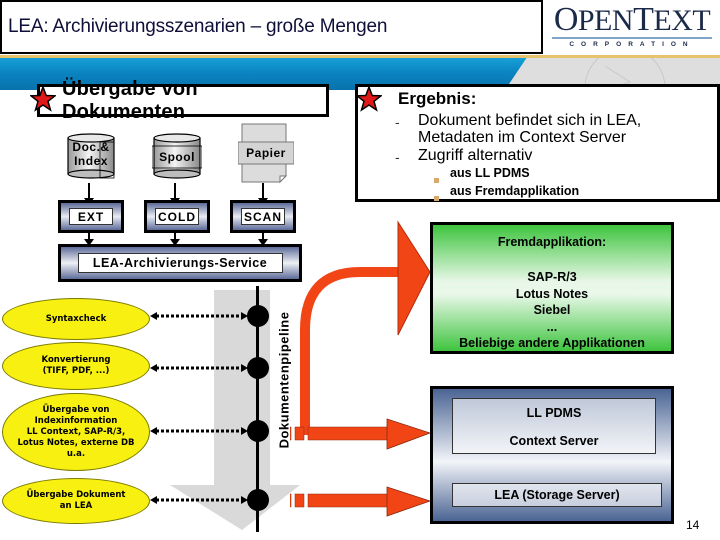  Describe the element at coordinates (515, 191) in the screenshot. I see `ergebnis-subitem-2: aus Fremdapplikation` at that location.